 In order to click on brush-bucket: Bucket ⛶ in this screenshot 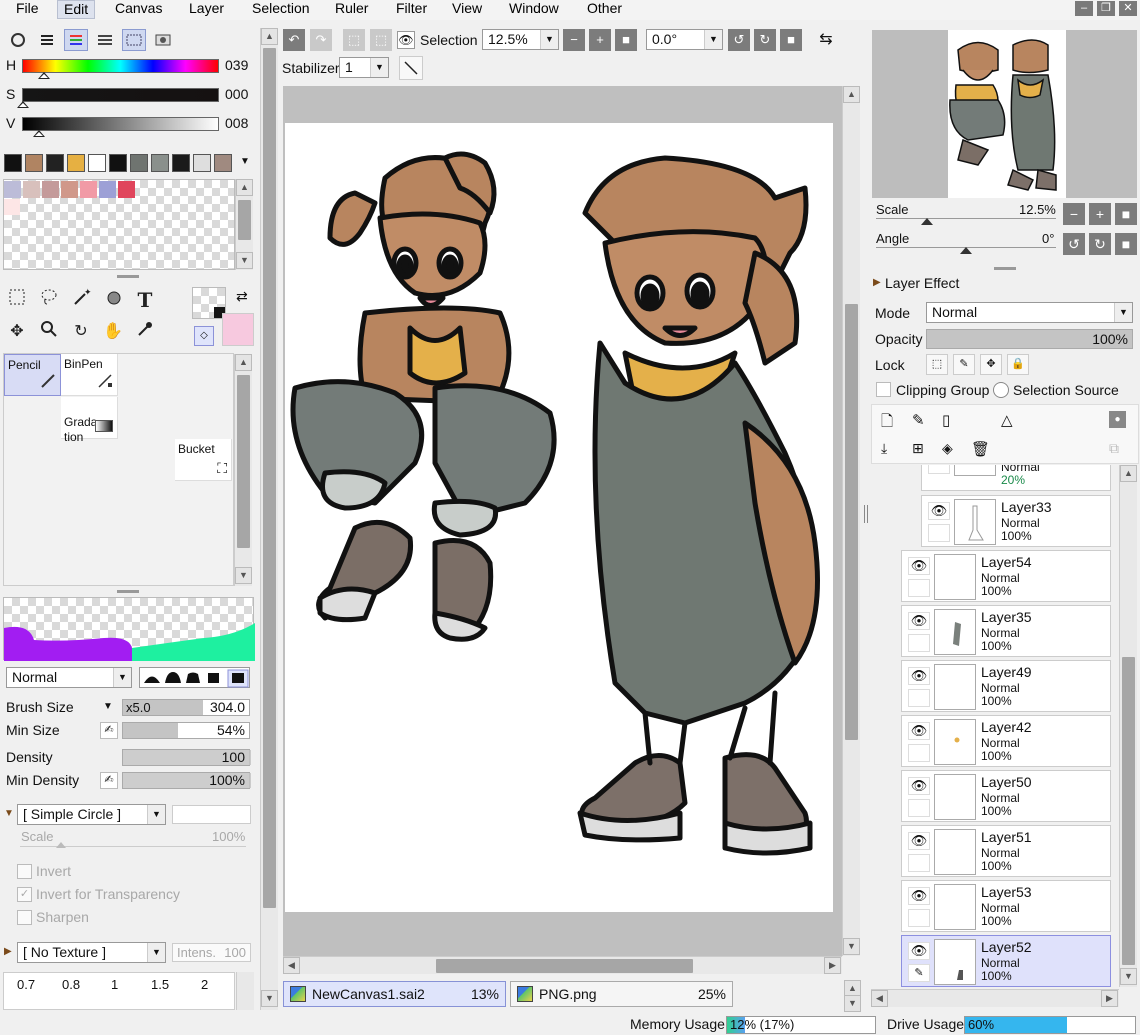, I will do `click(203, 460)`.